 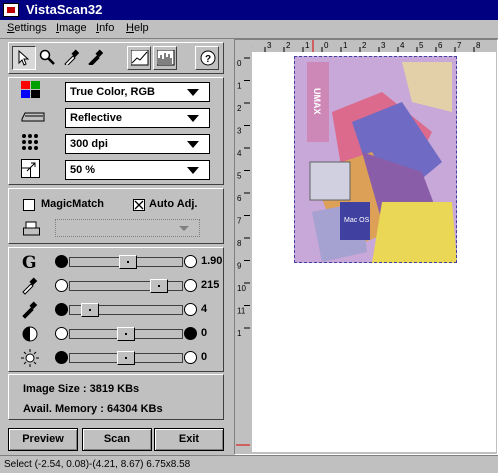 I want to click on help-button: ?, so click(x=207, y=58).